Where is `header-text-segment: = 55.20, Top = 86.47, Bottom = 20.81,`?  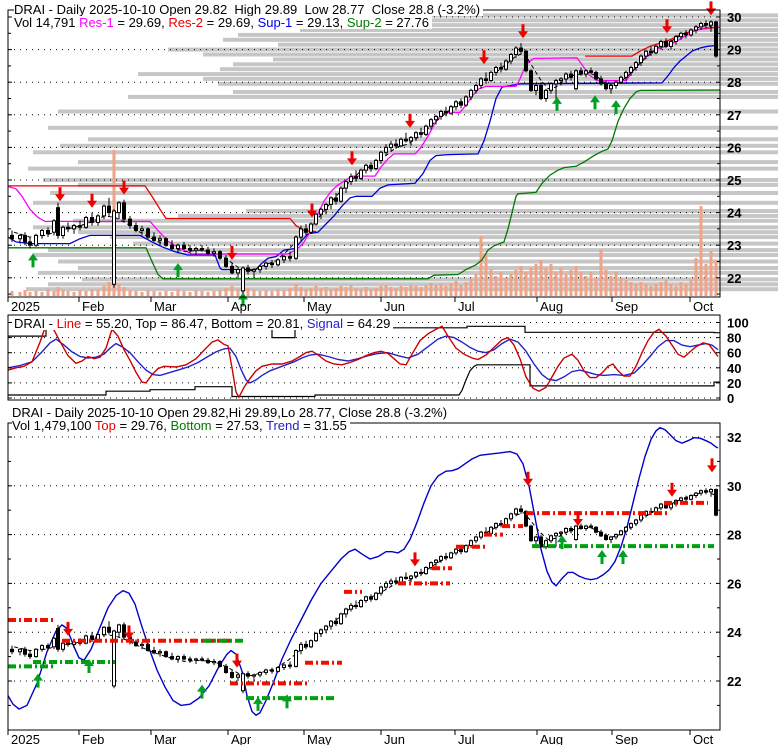 header-text-segment: = 55.20, Top = 86.47, Bottom = 20.81, is located at coordinates (194, 323).